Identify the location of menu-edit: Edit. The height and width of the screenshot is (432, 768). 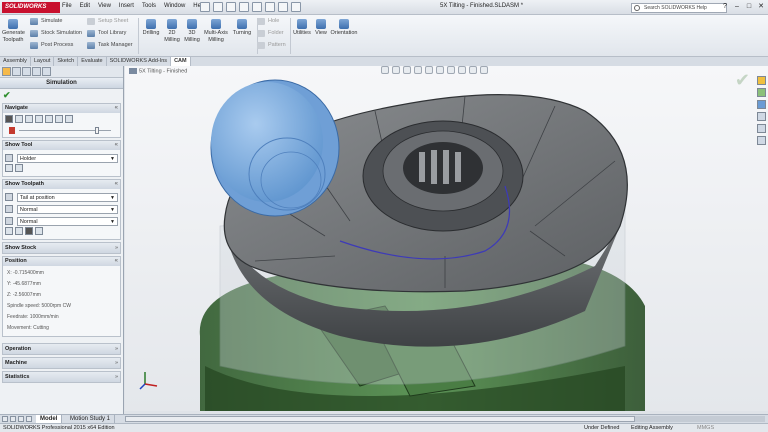
(85, 6).